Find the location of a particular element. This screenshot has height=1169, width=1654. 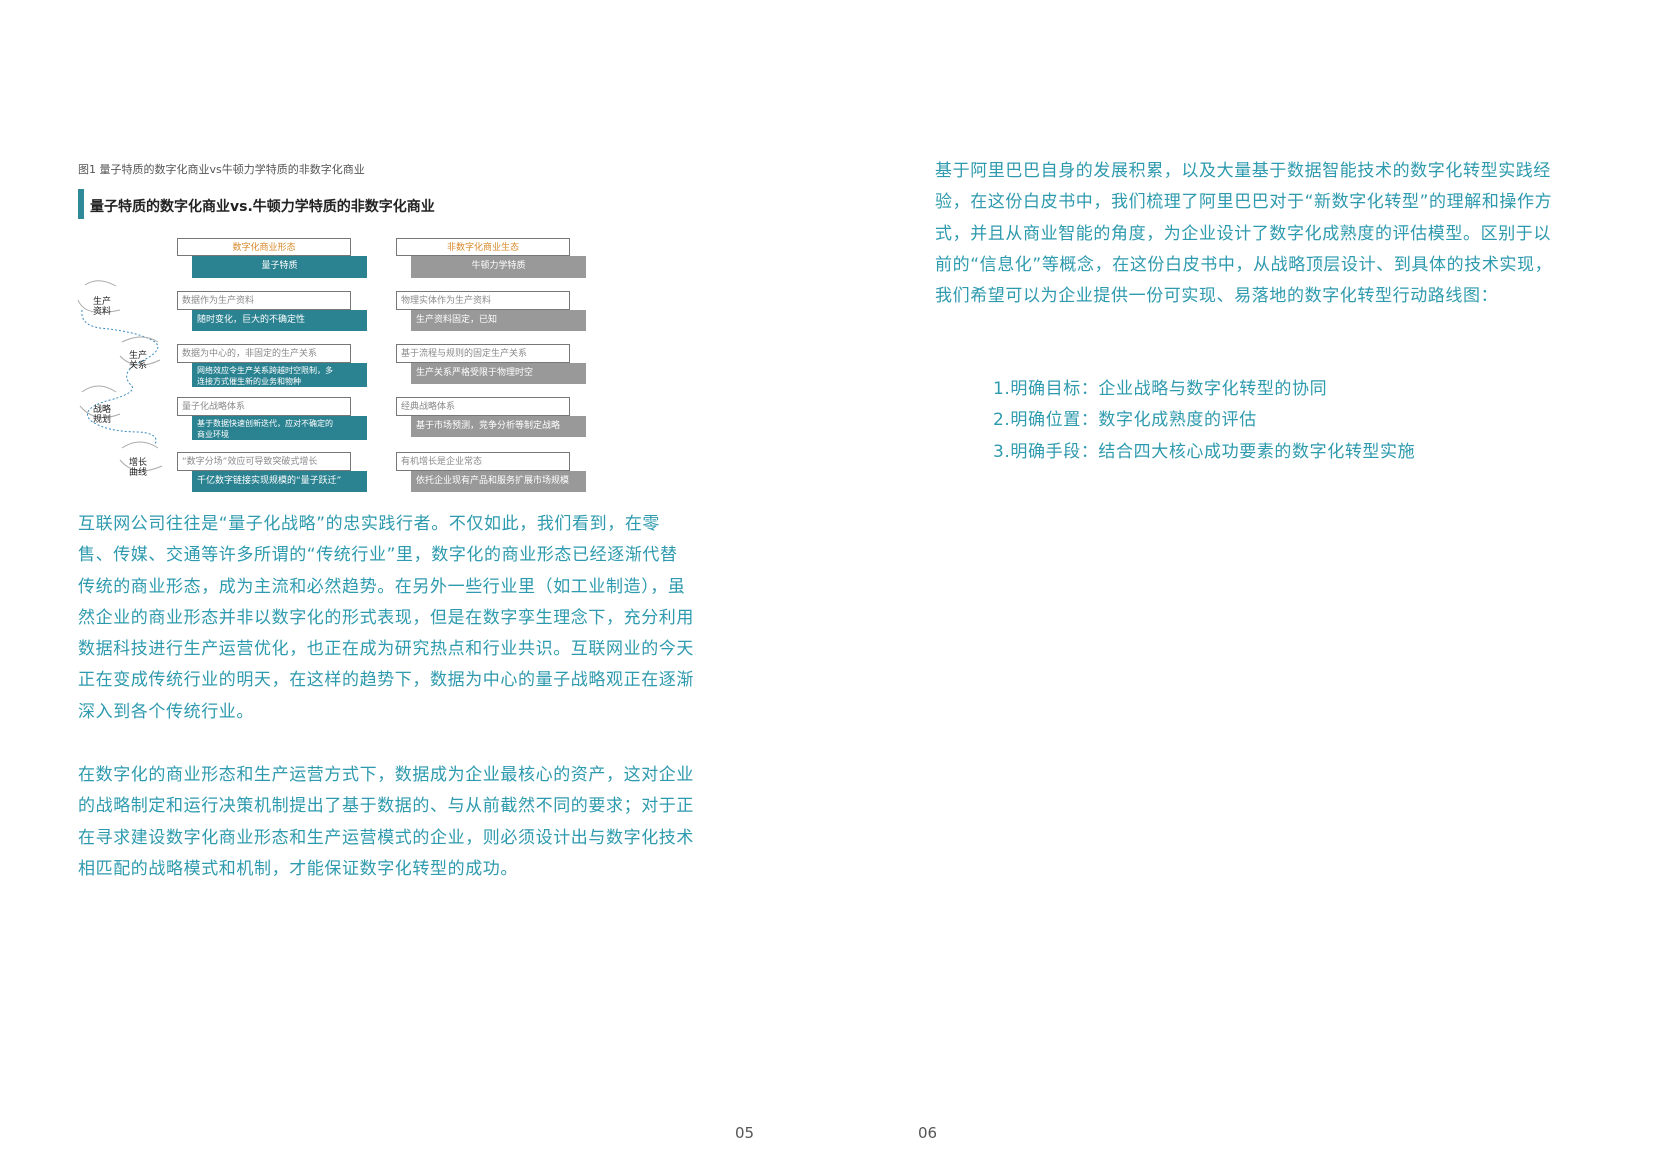

nondigital-row1-top: 物理实体作为生产资料 is located at coordinates (483, 300).